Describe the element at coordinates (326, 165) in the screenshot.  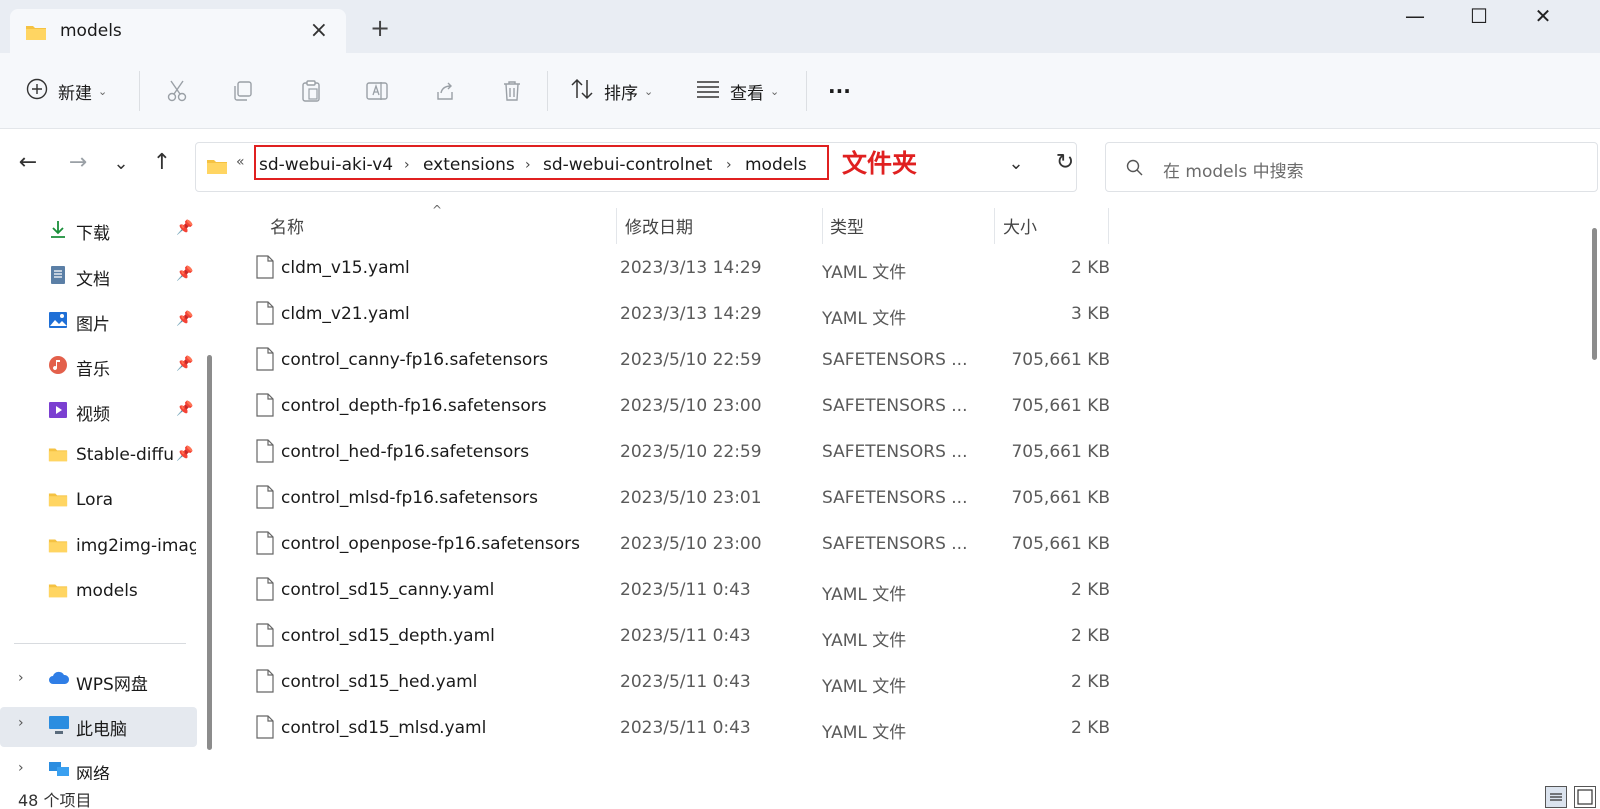
I see `breadcrumb-item: sd-webui-aki-v4` at that location.